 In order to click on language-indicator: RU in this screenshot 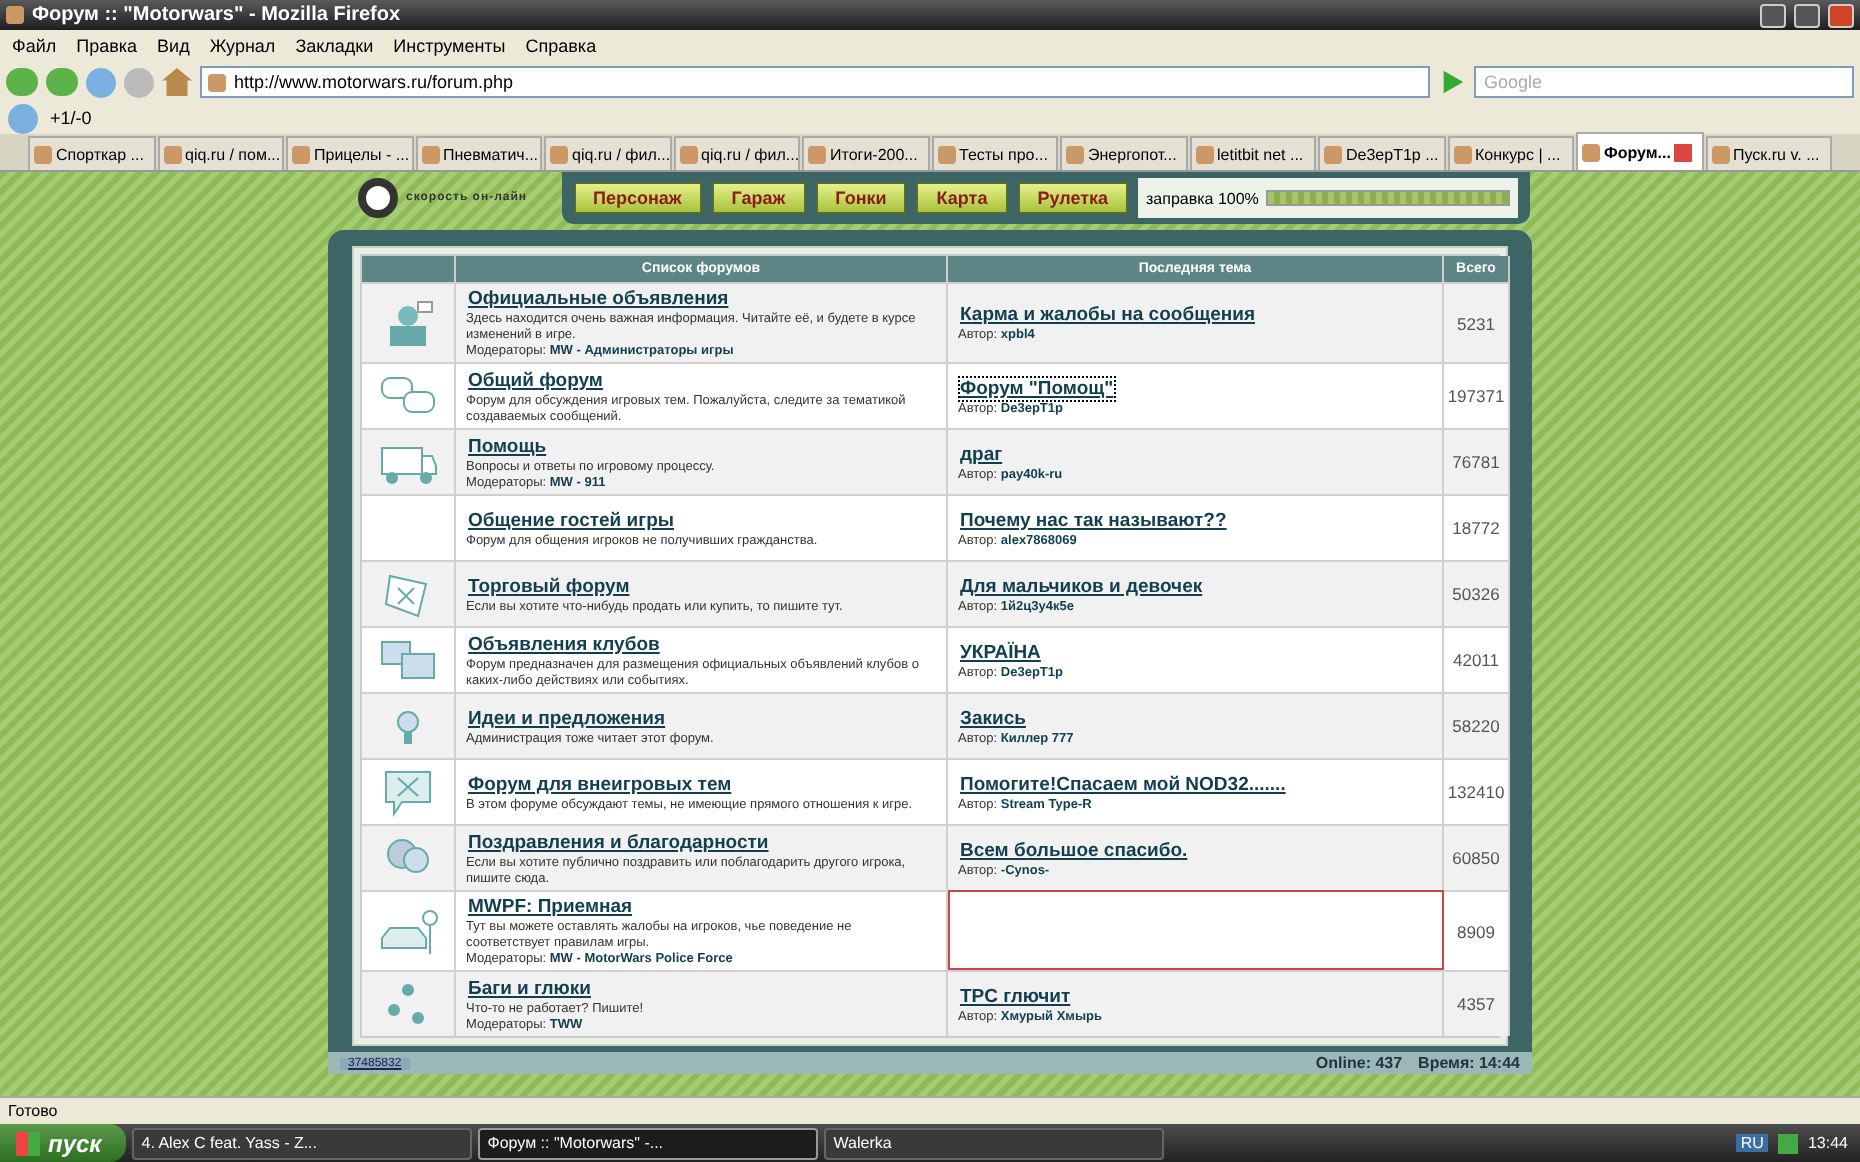, I will do `click(1752, 1143)`.